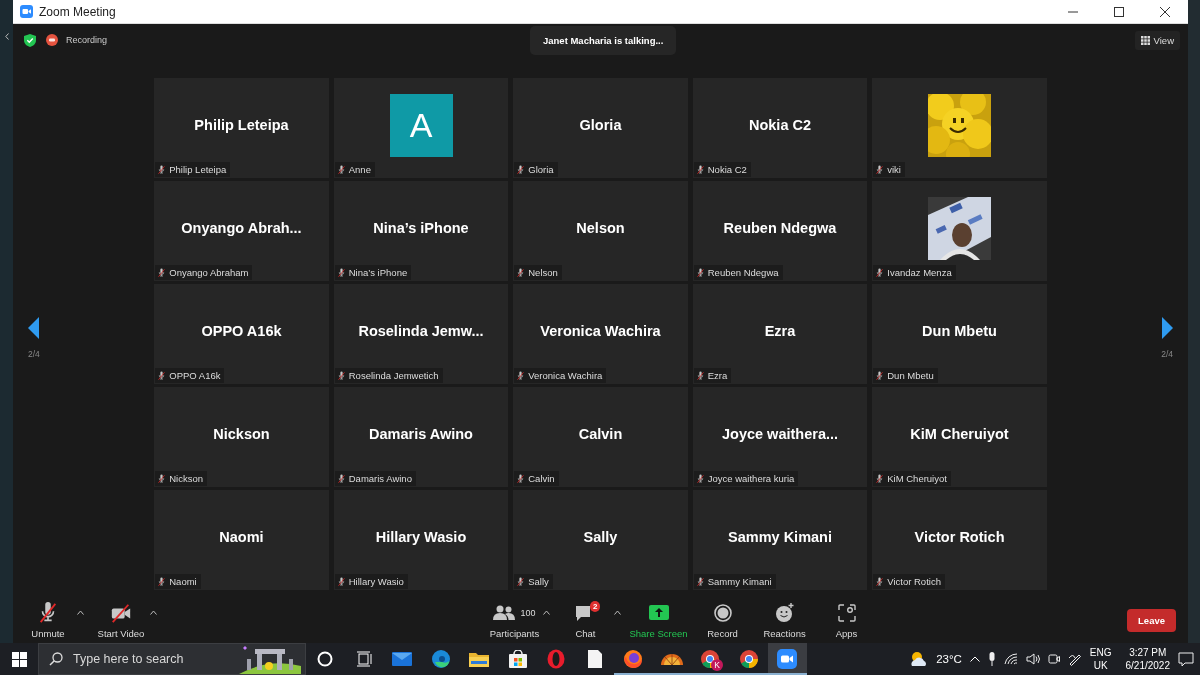 The width and height of the screenshot is (1200, 675). I want to click on participant-label: Hillary Wasio, so click(376, 581).